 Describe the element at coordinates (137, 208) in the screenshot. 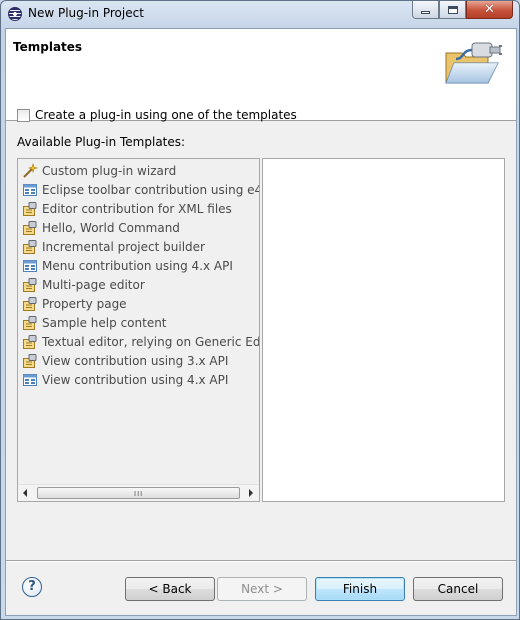

I see `list-item-label: Editor contribution for XML files` at that location.